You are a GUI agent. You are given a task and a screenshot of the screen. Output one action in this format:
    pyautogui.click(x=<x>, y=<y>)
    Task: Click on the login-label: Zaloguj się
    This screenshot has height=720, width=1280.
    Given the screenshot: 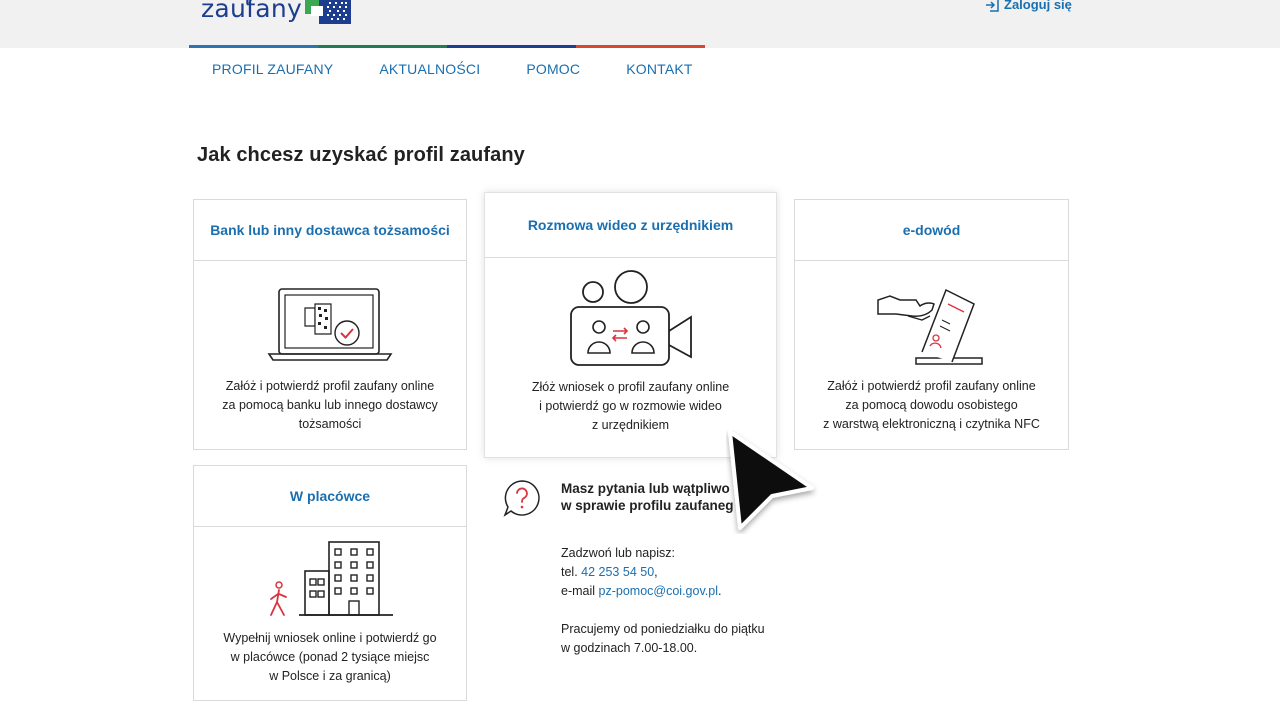 What is the action you would take?
    pyautogui.click(x=1038, y=6)
    